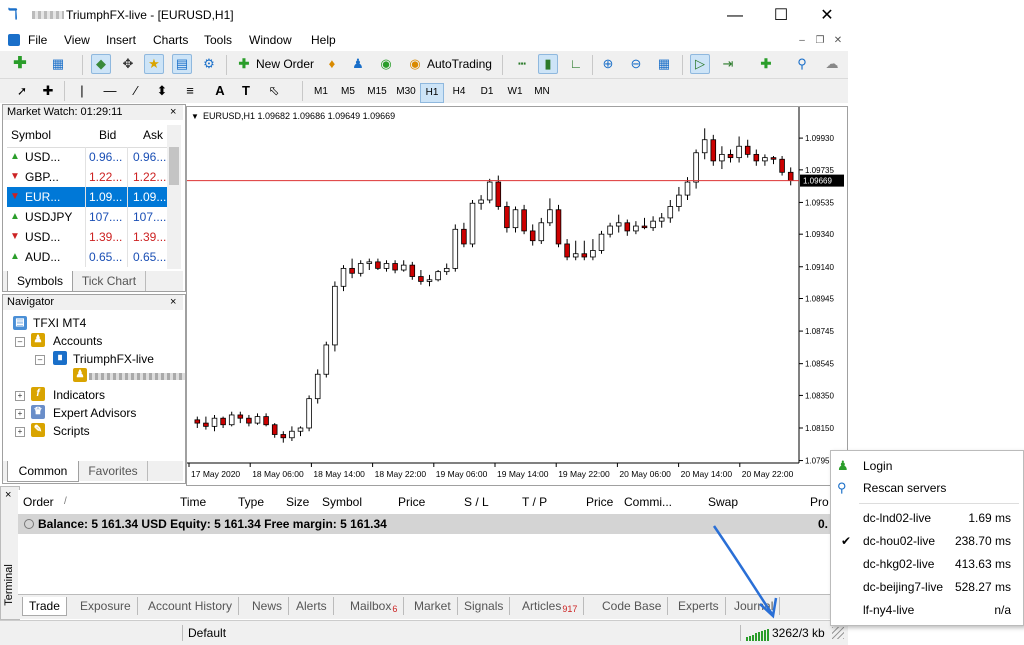 The width and height of the screenshot is (1024, 645). What do you see at coordinates (766, 64) in the screenshot?
I see `indicators-list-icon: ✚` at bounding box center [766, 64].